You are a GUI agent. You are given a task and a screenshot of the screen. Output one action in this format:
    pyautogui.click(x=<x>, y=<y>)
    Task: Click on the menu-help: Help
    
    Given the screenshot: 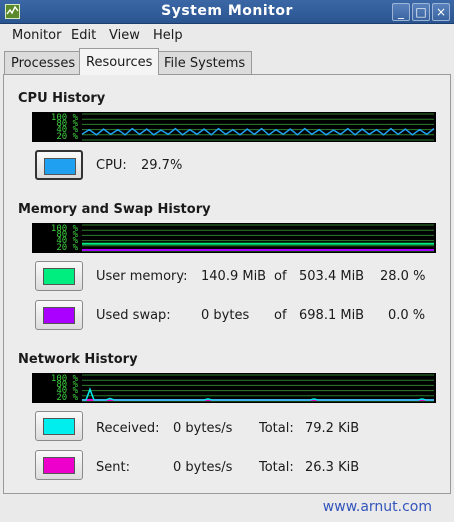 What is the action you would take?
    pyautogui.click(x=168, y=35)
    